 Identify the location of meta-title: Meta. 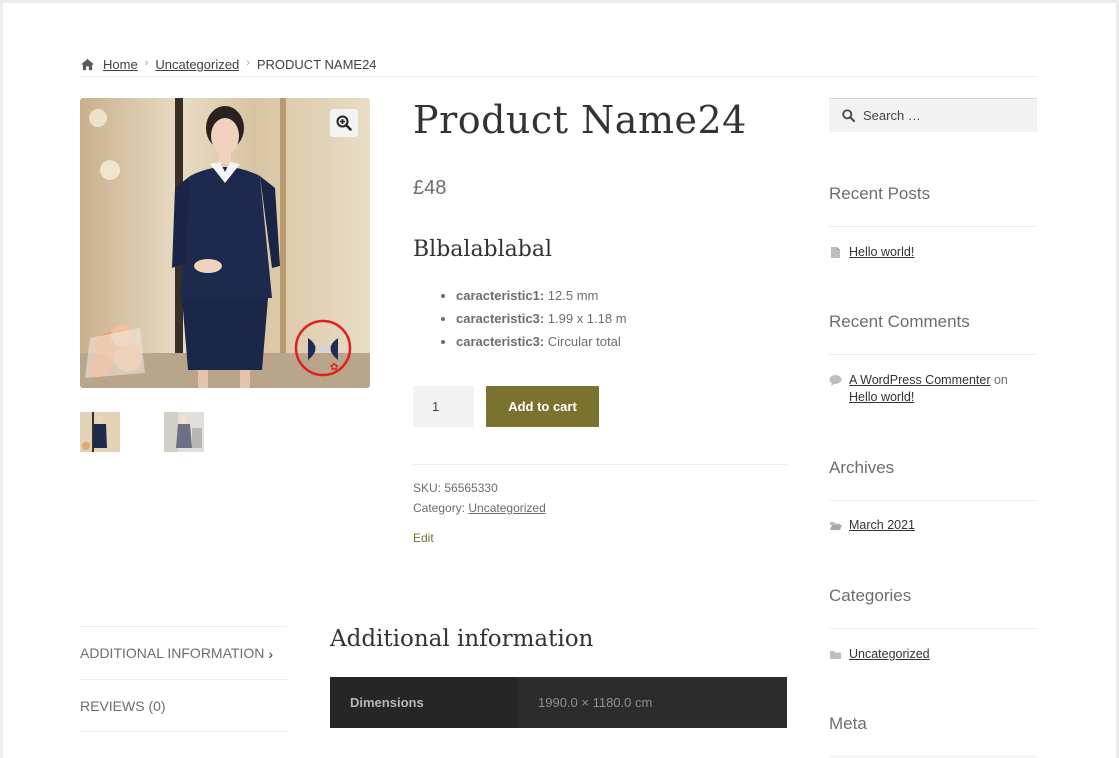
(933, 735).